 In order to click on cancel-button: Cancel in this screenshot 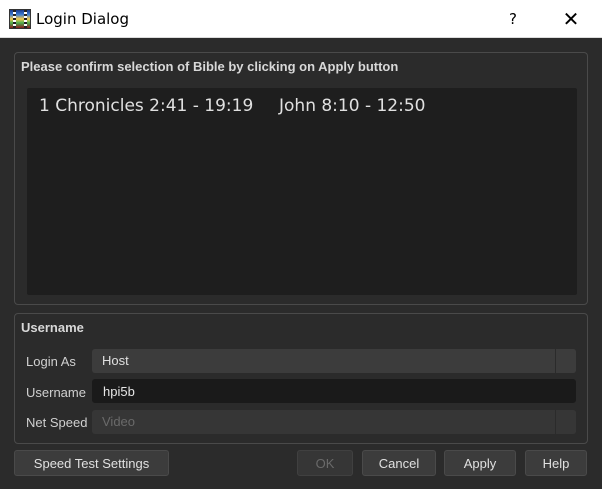, I will do `click(399, 463)`.